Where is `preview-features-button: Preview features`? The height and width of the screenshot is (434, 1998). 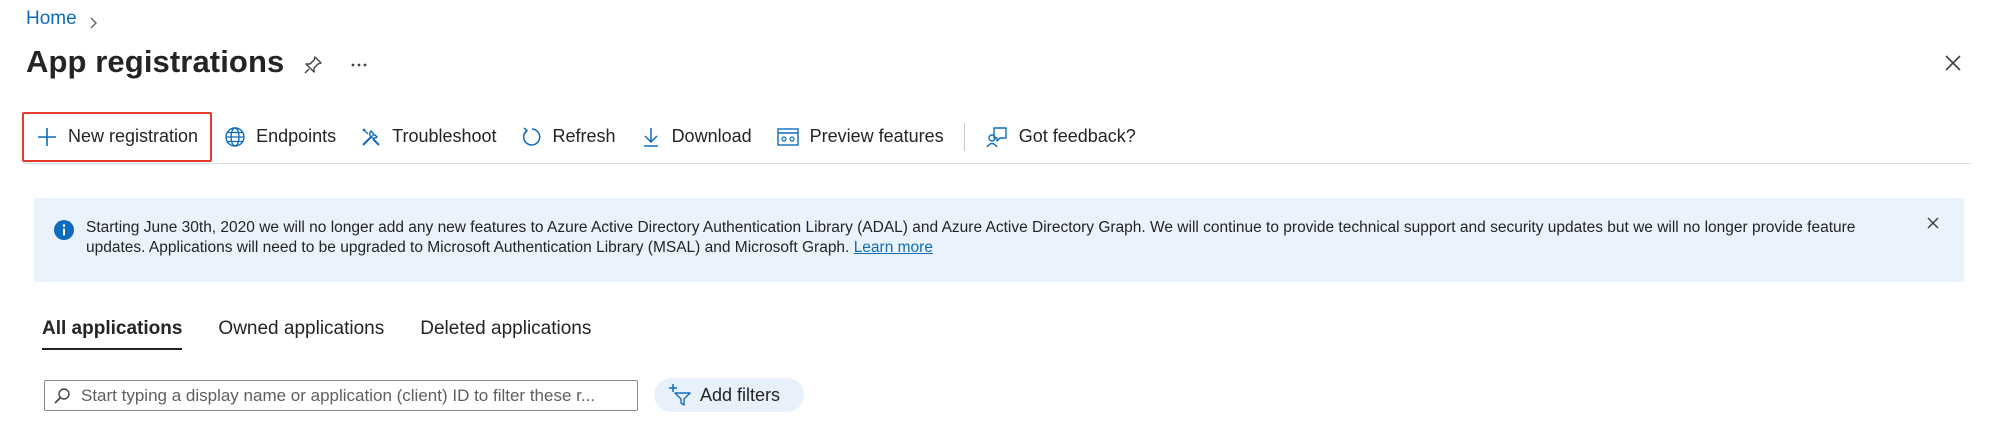
preview-features-button: Preview features is located at coordinates (860, 137).